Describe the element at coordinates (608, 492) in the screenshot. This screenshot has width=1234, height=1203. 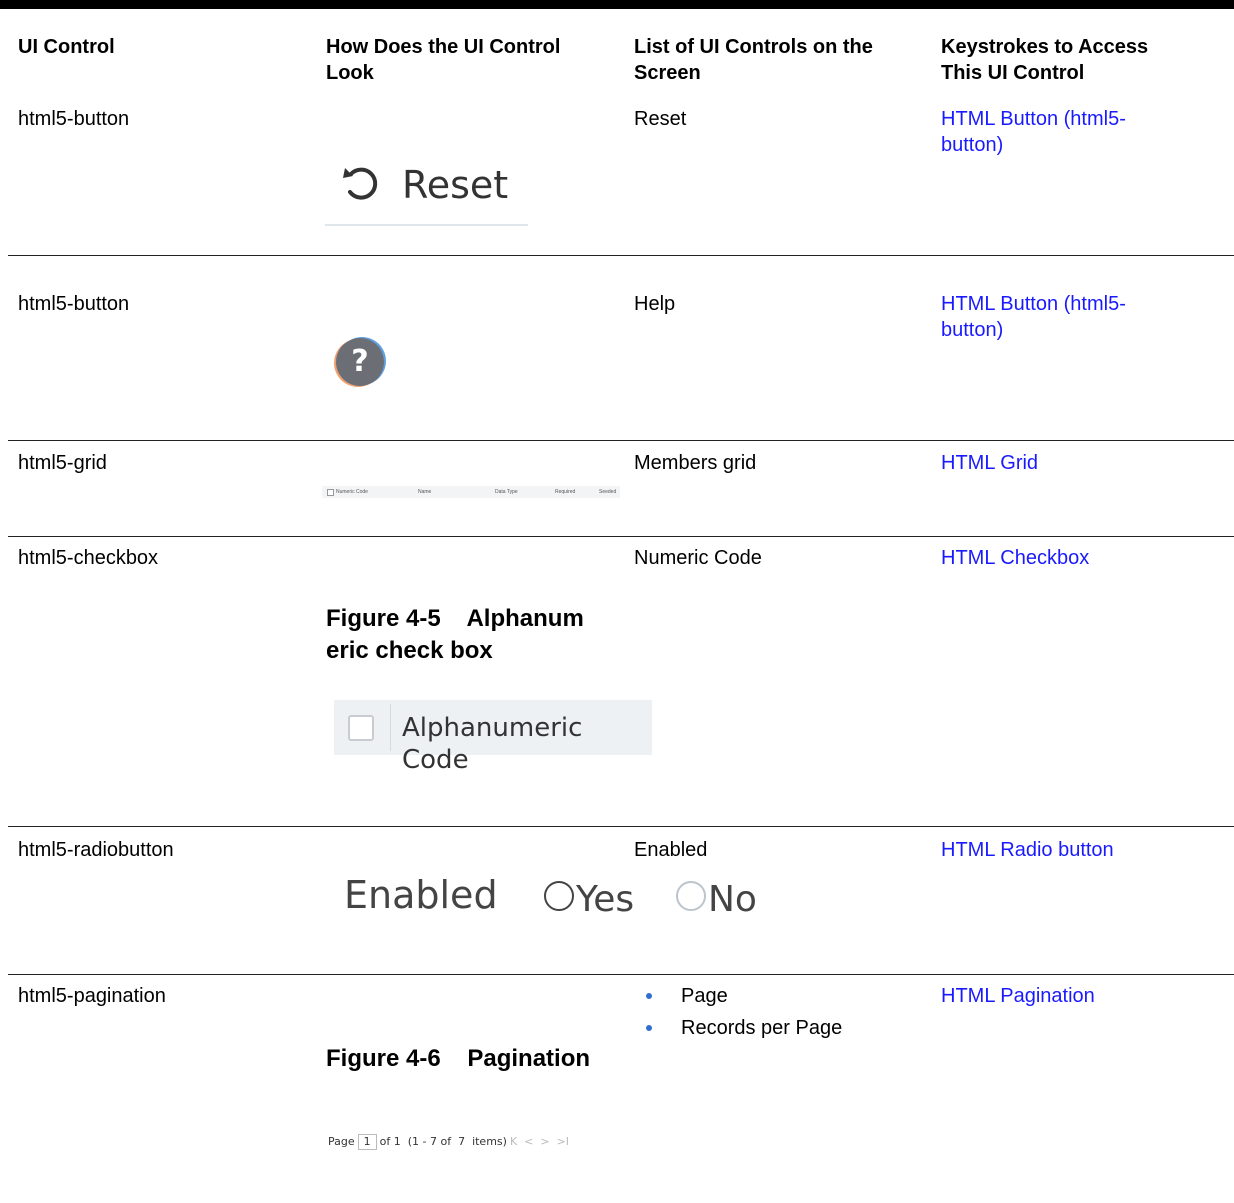
I see `grid-column-header: Seeded` at that location.